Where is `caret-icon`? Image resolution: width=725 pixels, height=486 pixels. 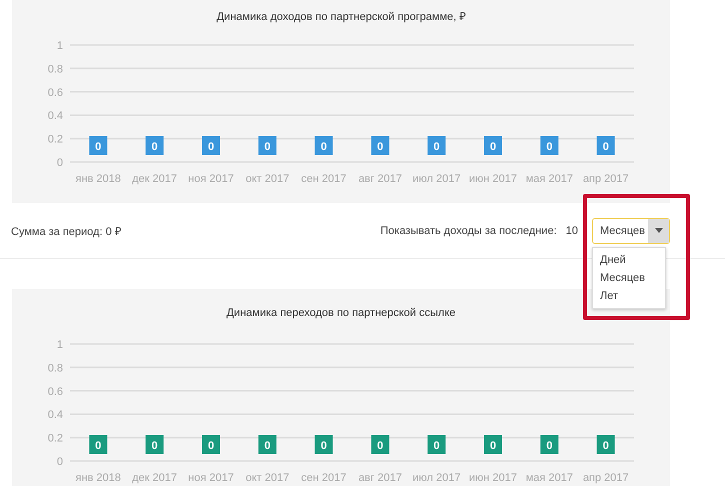
caret-icon is located at coordinates (658, 230).